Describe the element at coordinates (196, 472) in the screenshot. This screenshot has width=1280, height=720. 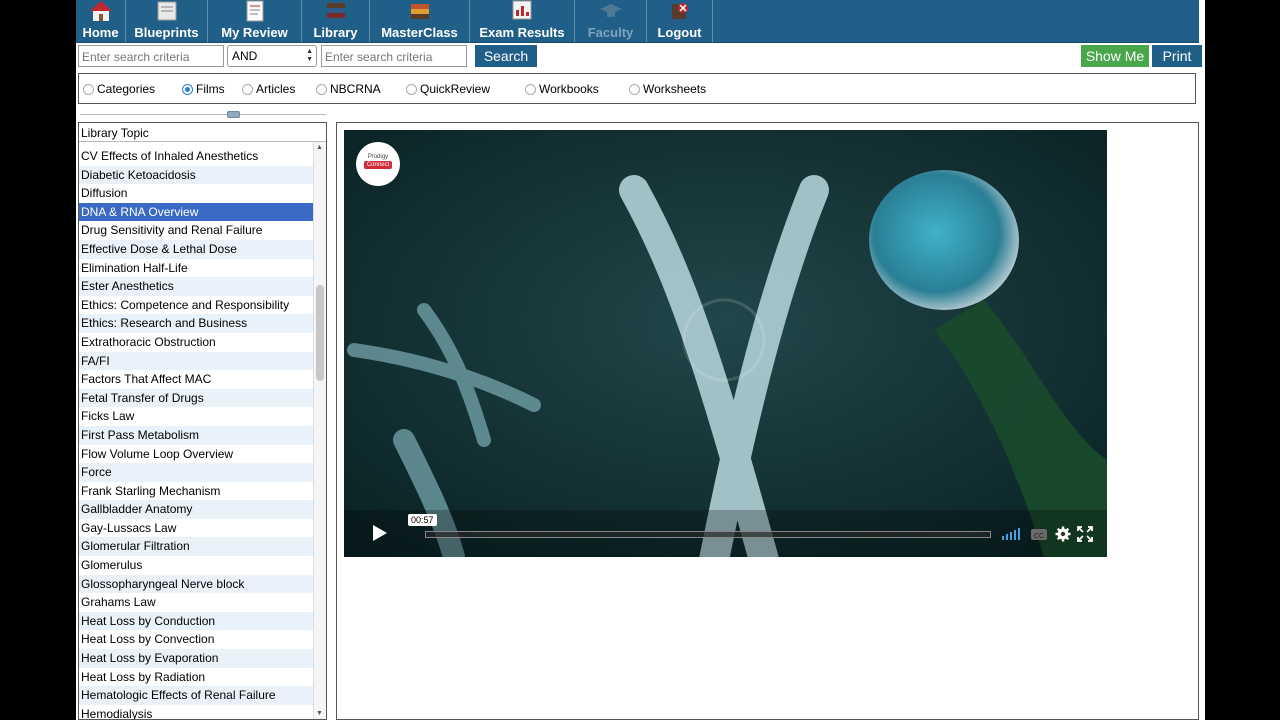
I see `topic-list-item: Force` at that location.